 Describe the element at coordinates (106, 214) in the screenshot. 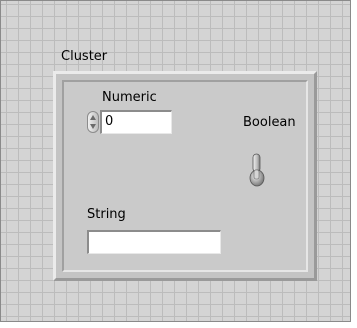

I see `string-label: String` at that location.